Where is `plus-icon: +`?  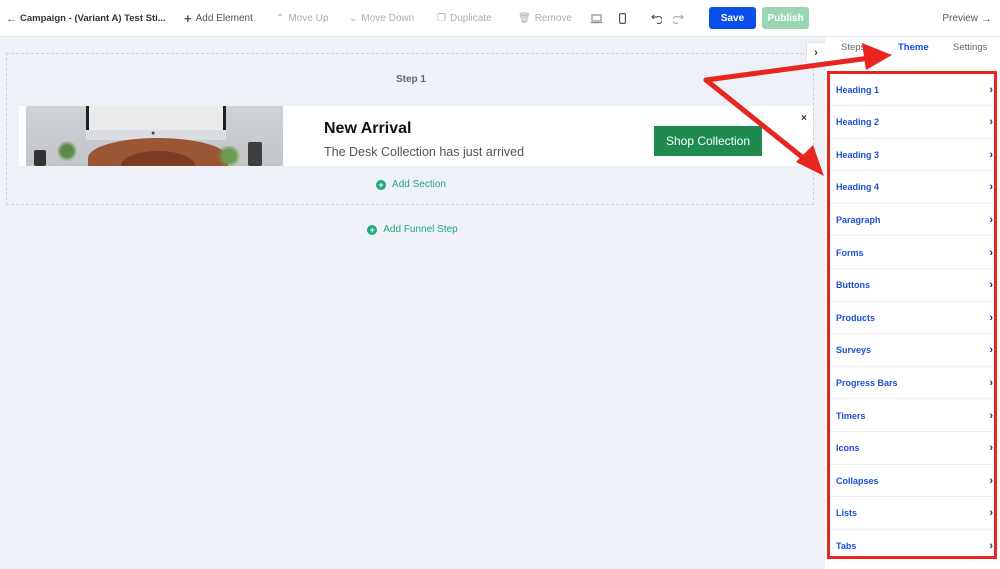 plus-icon: + is located at coordinates (188, 18).